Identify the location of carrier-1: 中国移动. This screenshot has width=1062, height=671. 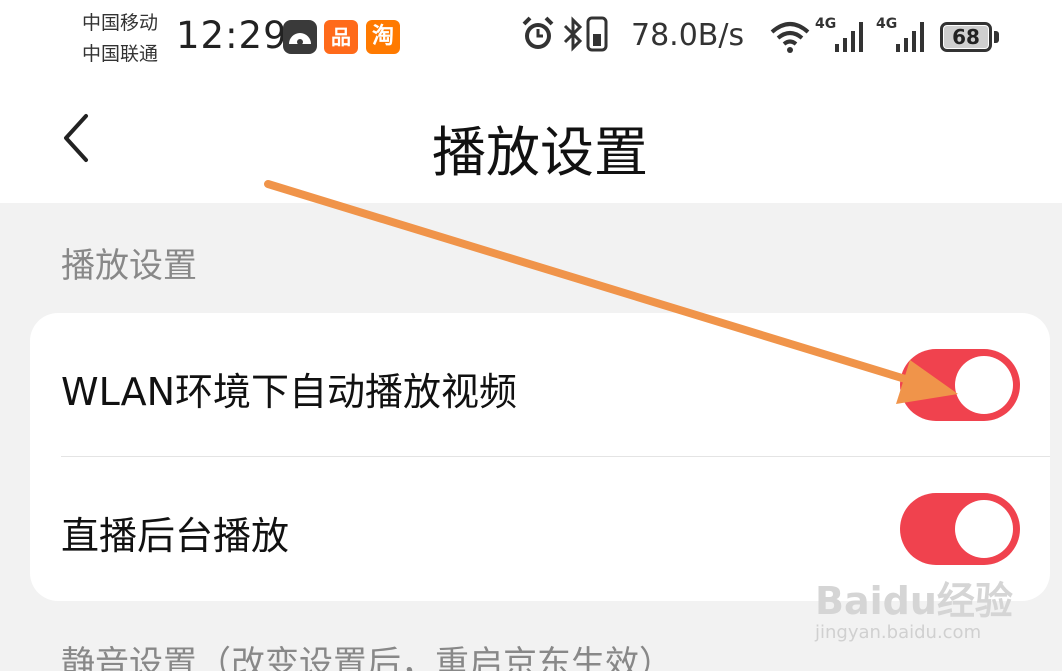
(120, 23).